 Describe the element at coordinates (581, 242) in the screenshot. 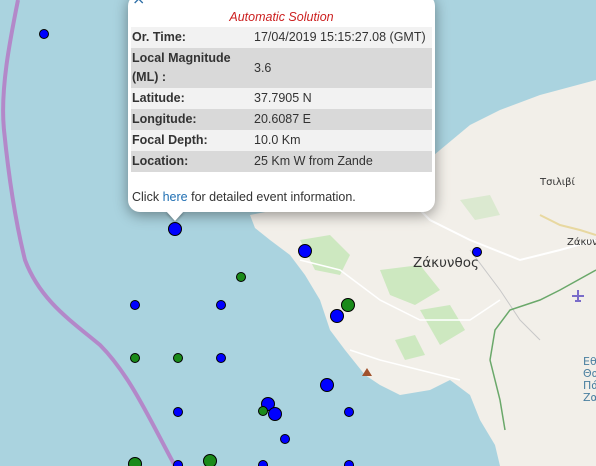

I see `place-label-zakyn-short: Ζάκυν` at that location.